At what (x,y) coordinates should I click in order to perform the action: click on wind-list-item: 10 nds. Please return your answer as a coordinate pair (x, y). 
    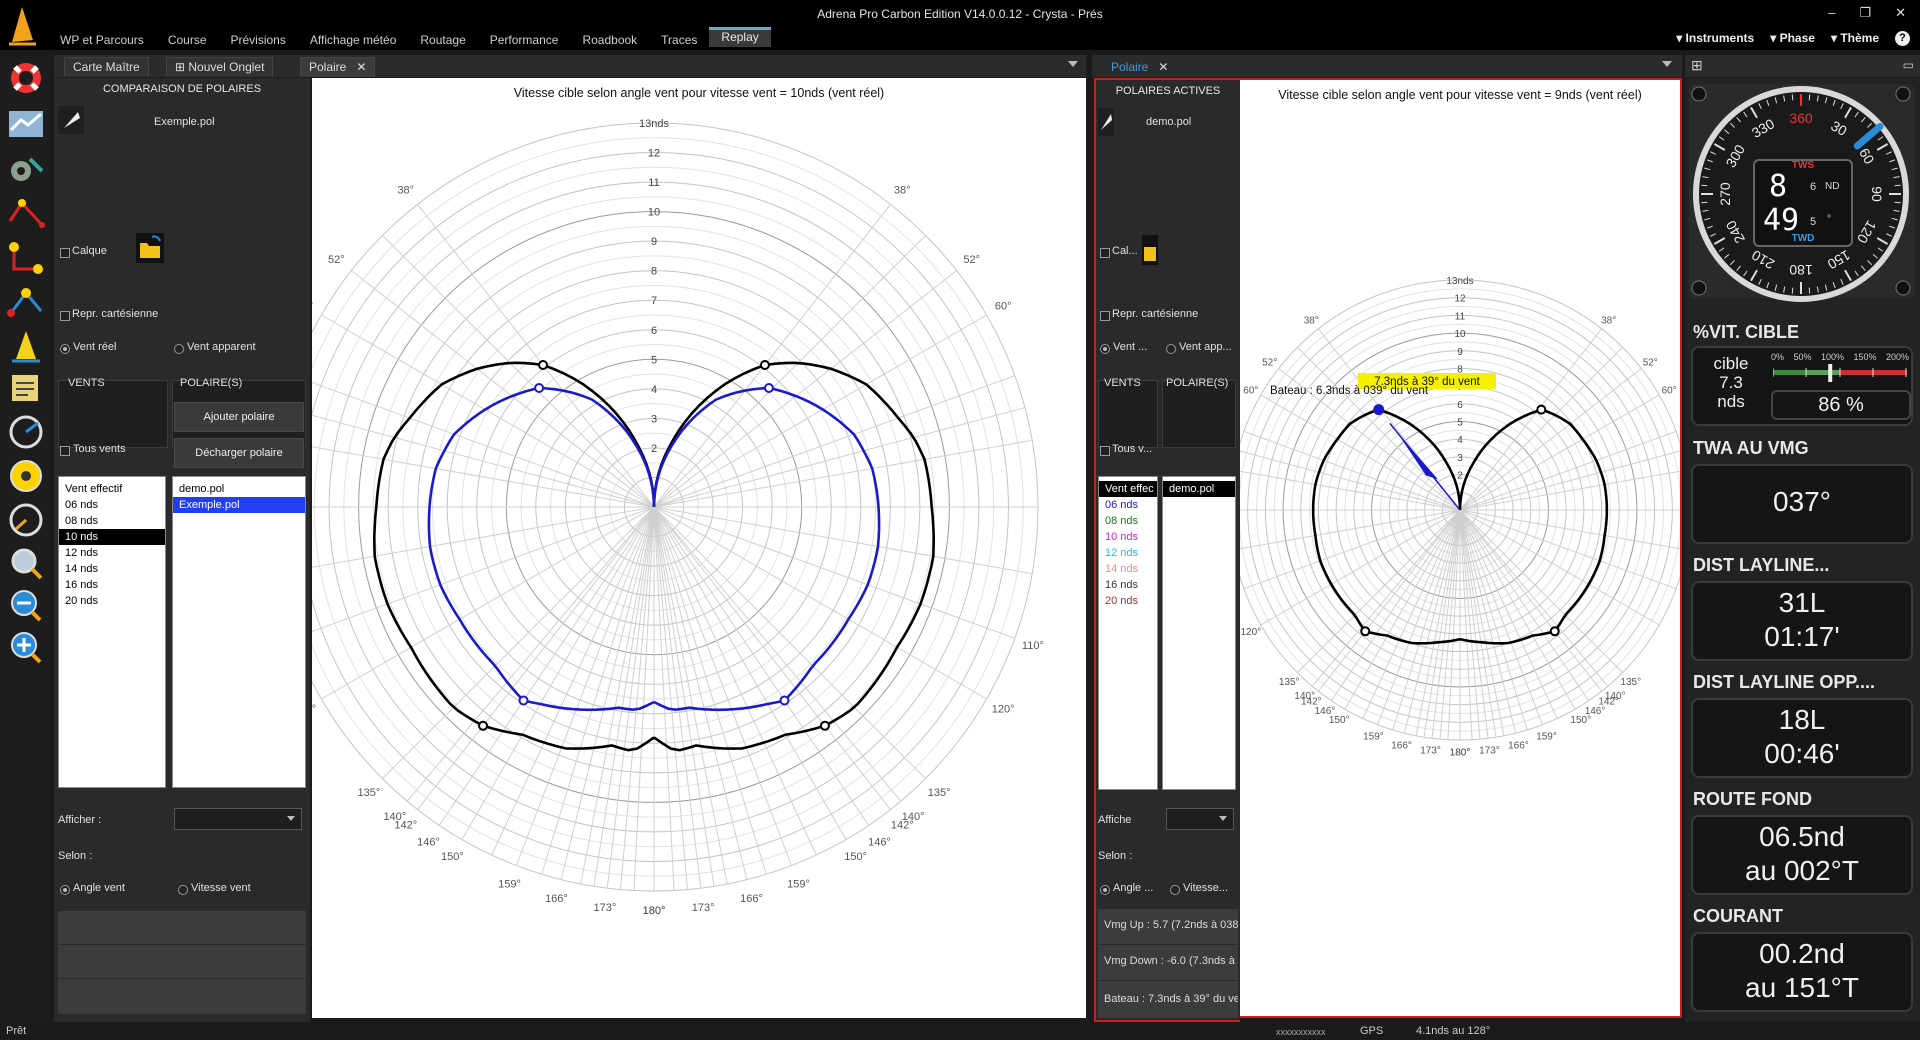
    Looking at the image, I should click on (1128, 537).